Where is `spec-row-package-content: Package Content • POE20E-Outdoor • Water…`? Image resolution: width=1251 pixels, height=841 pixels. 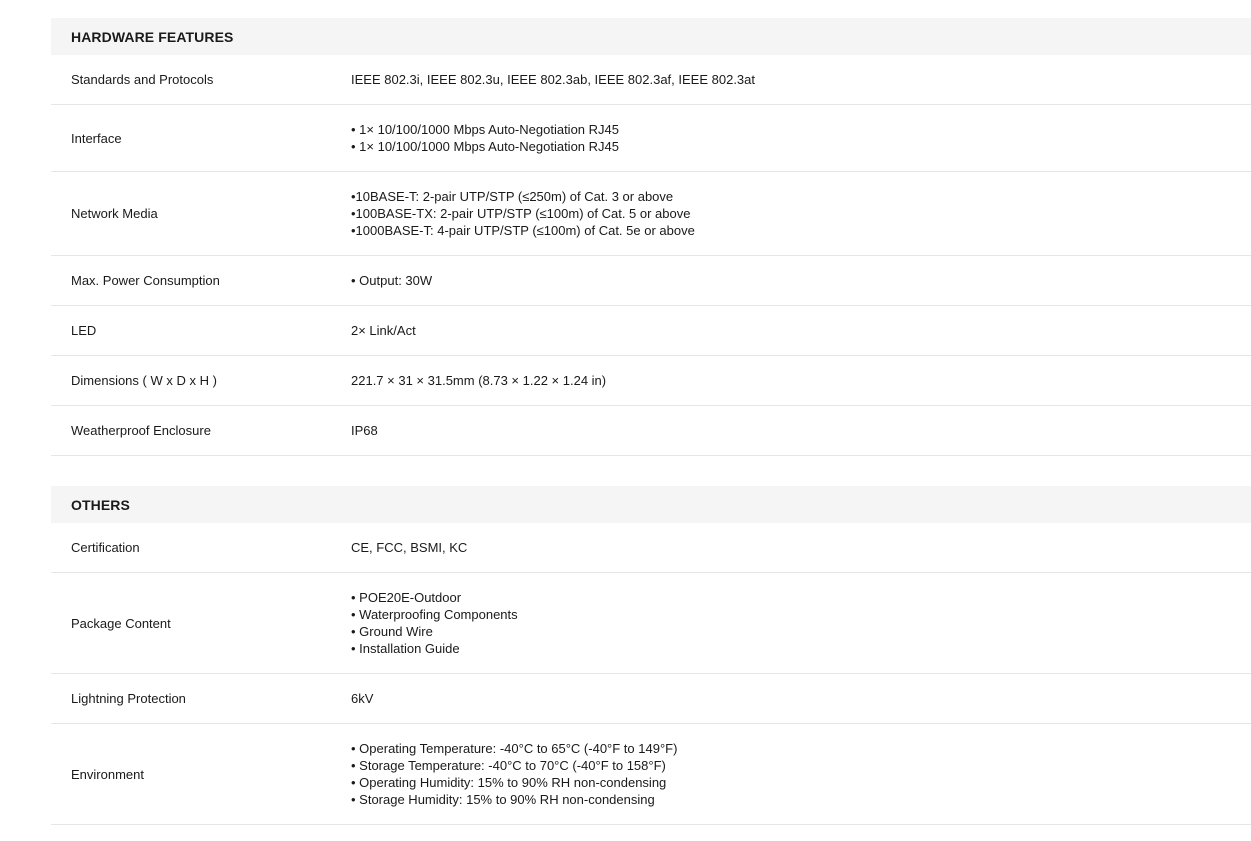 spec-row-package-content: Package Content • POE20E-Outdoor • Water… is located at coordinates (651, 623).